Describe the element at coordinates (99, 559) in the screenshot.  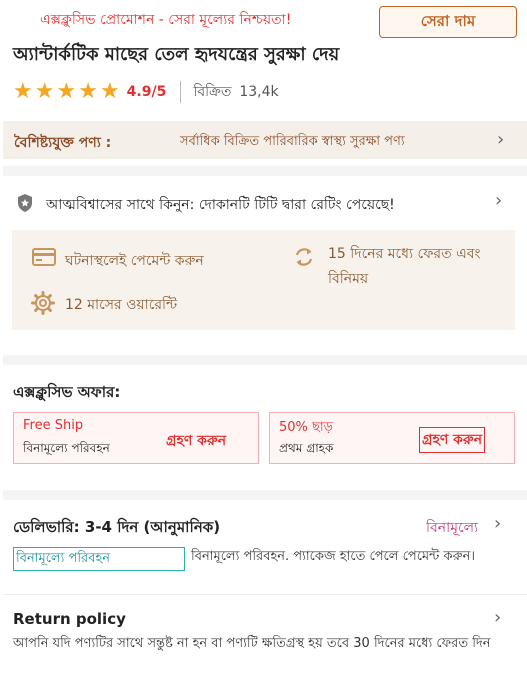
I see `free-shipping-chip: বিনামূল্যে পরিবহন` at that location.